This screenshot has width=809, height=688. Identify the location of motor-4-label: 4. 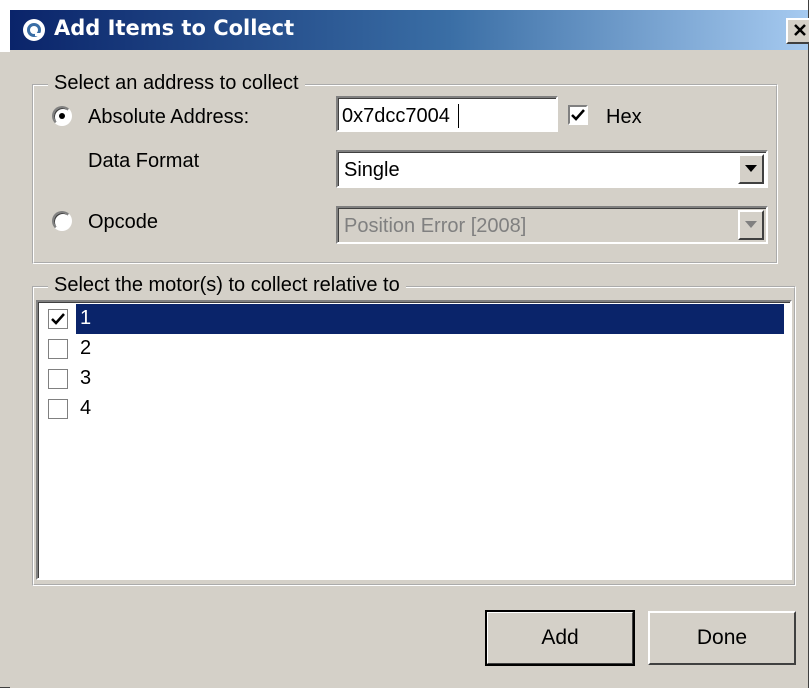
(86, 408).